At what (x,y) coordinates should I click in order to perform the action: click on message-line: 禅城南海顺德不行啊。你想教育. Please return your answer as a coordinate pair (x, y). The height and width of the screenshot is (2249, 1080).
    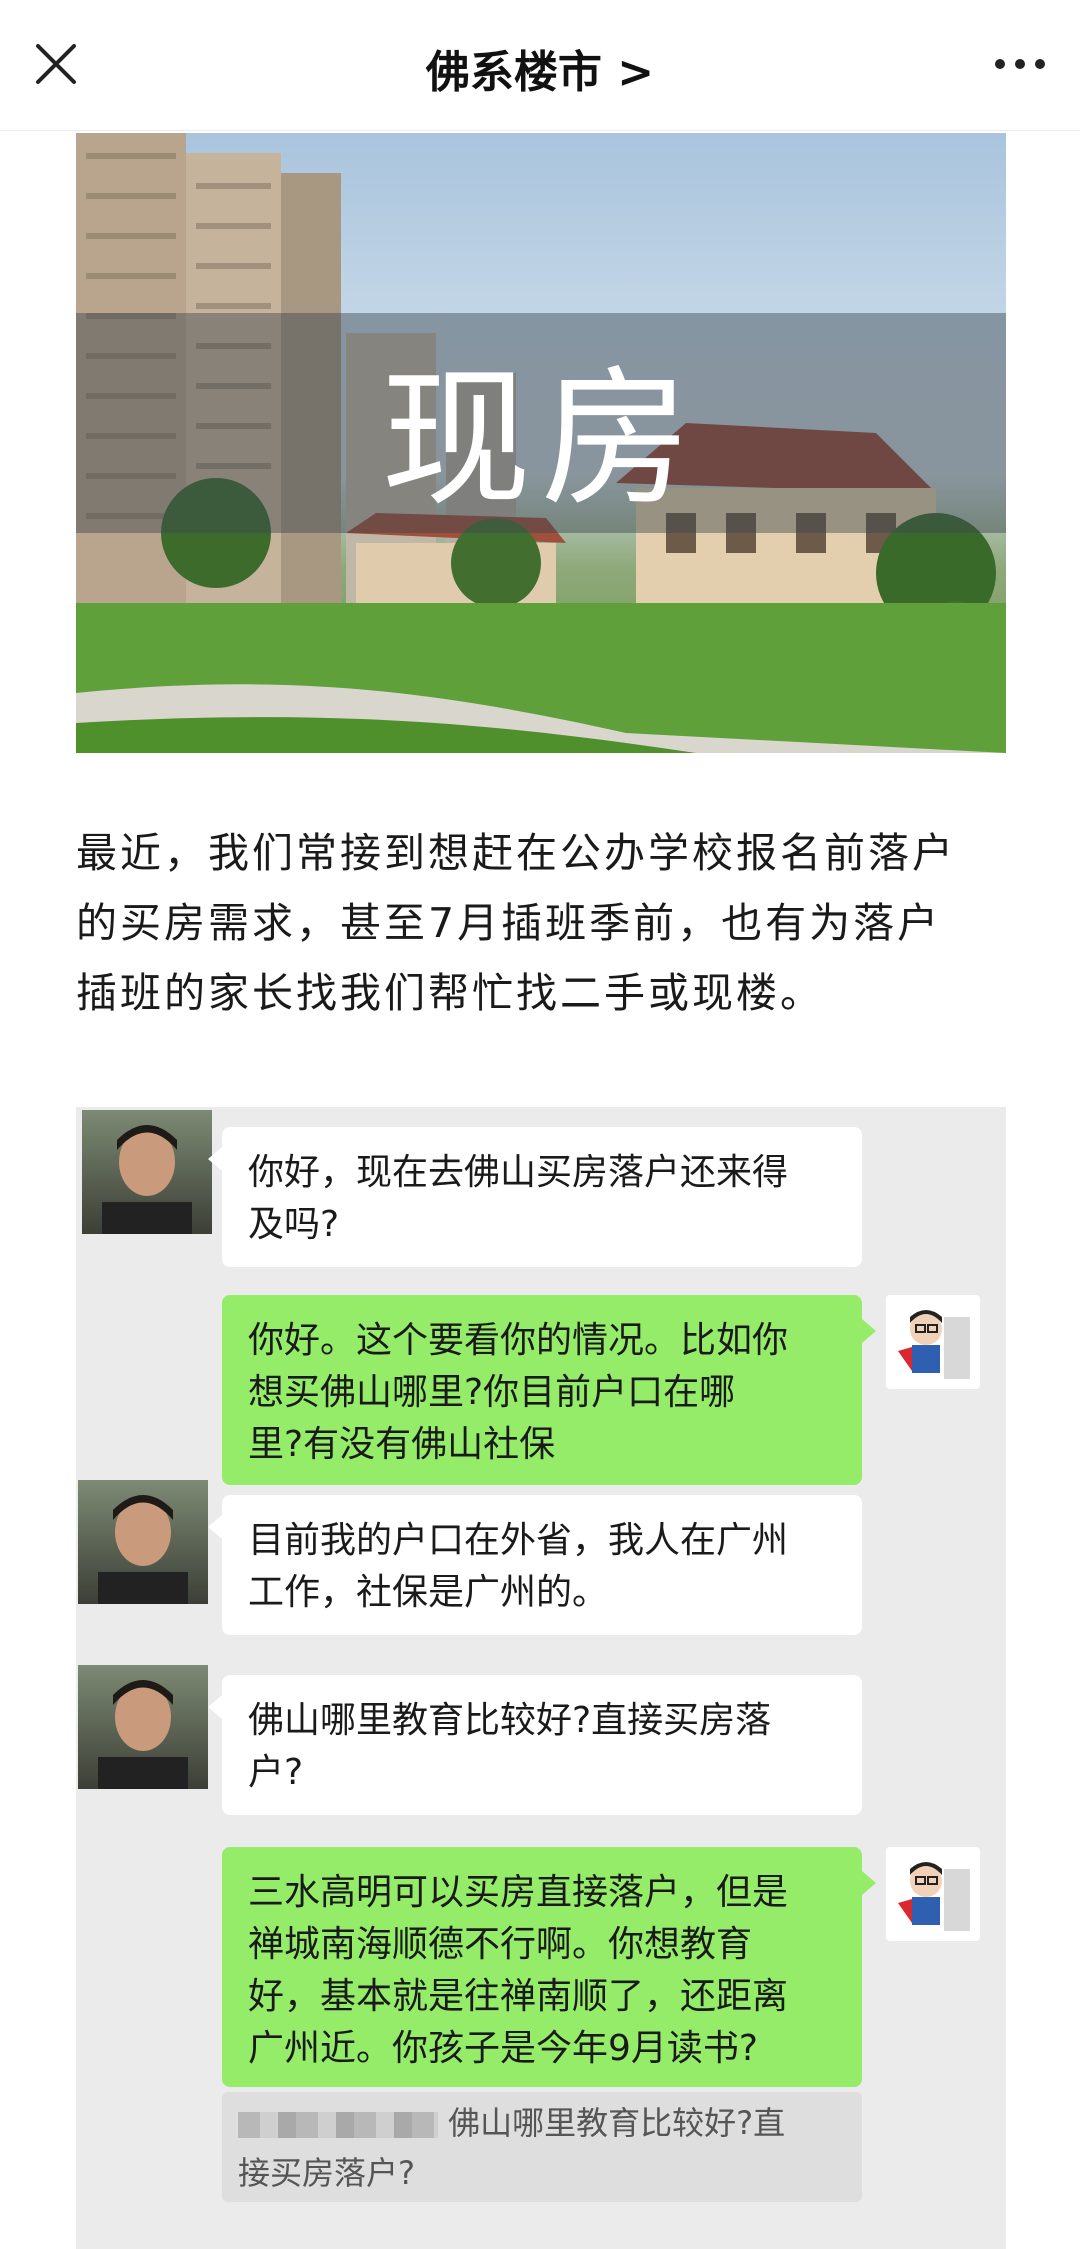
    Looking at the image, I should click on (500, 1944).